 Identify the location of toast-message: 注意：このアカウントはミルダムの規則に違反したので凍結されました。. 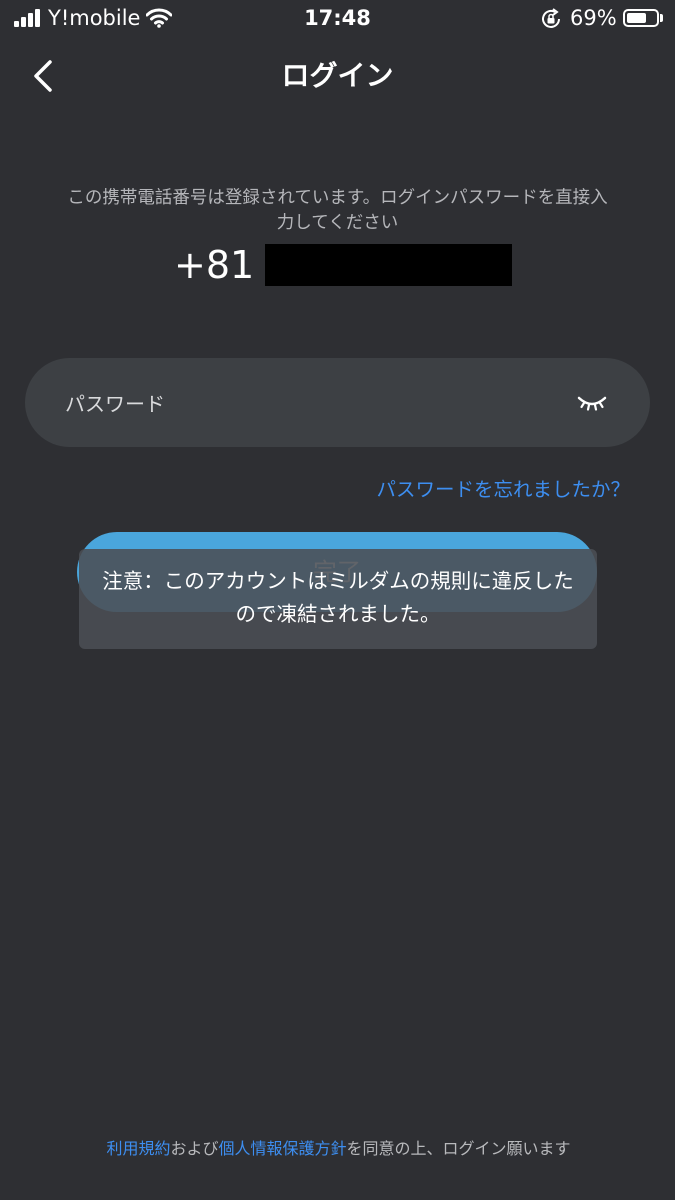
(338, 597).